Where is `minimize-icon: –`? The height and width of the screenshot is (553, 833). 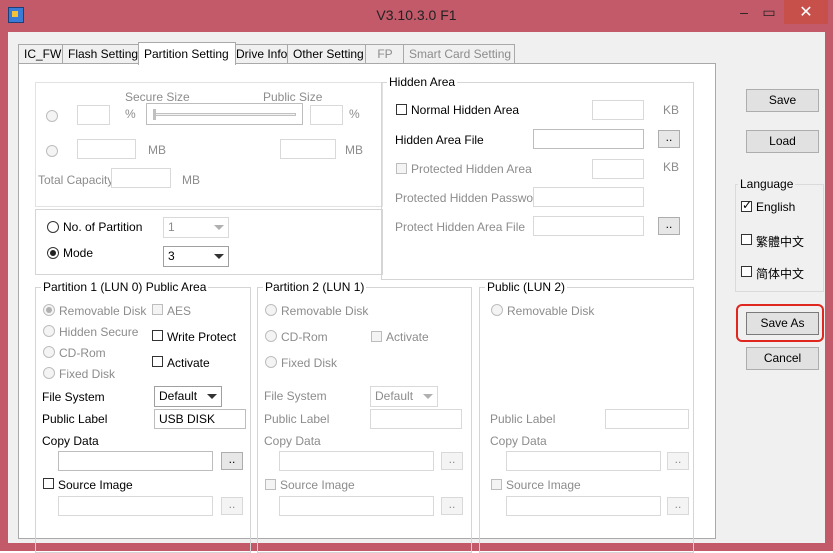 minimize-icon: – is located at coordinates (744, 12).